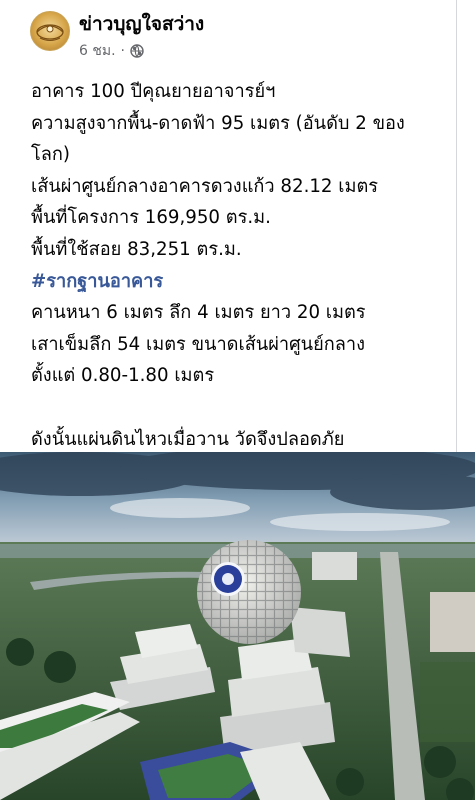 The height and width of the screenshot is (800, 475). What do you see at coordinates (249, 592) in the screenshot?
I see `dome-building` at bounding box center [249, 592].